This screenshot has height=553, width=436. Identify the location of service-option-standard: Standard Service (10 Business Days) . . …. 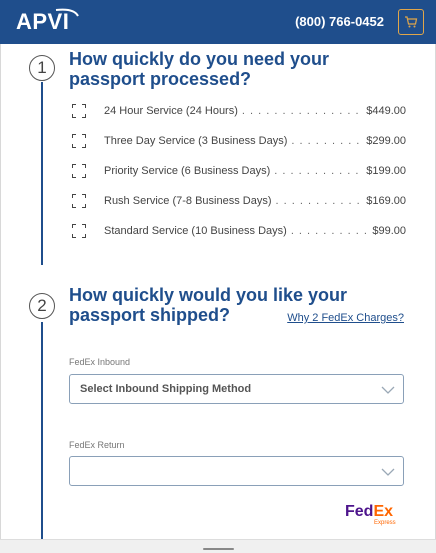
(239, 231).